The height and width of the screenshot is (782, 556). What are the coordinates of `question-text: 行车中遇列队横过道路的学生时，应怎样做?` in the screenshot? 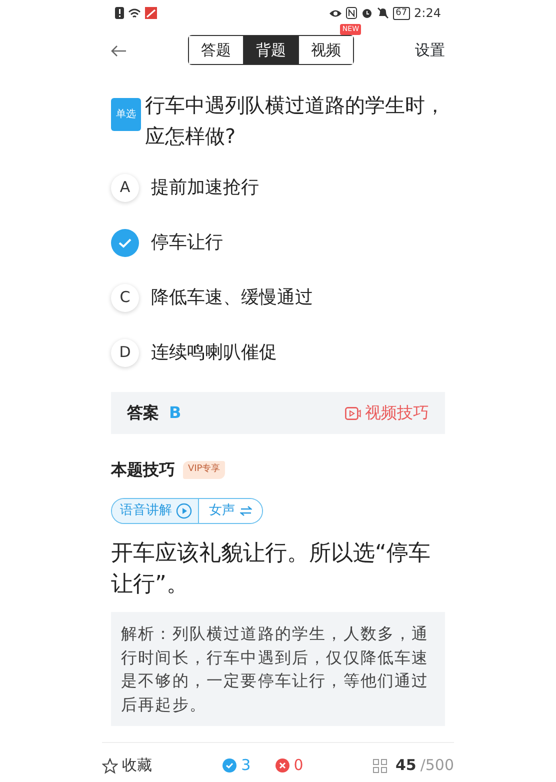 It's located at (295, 121).